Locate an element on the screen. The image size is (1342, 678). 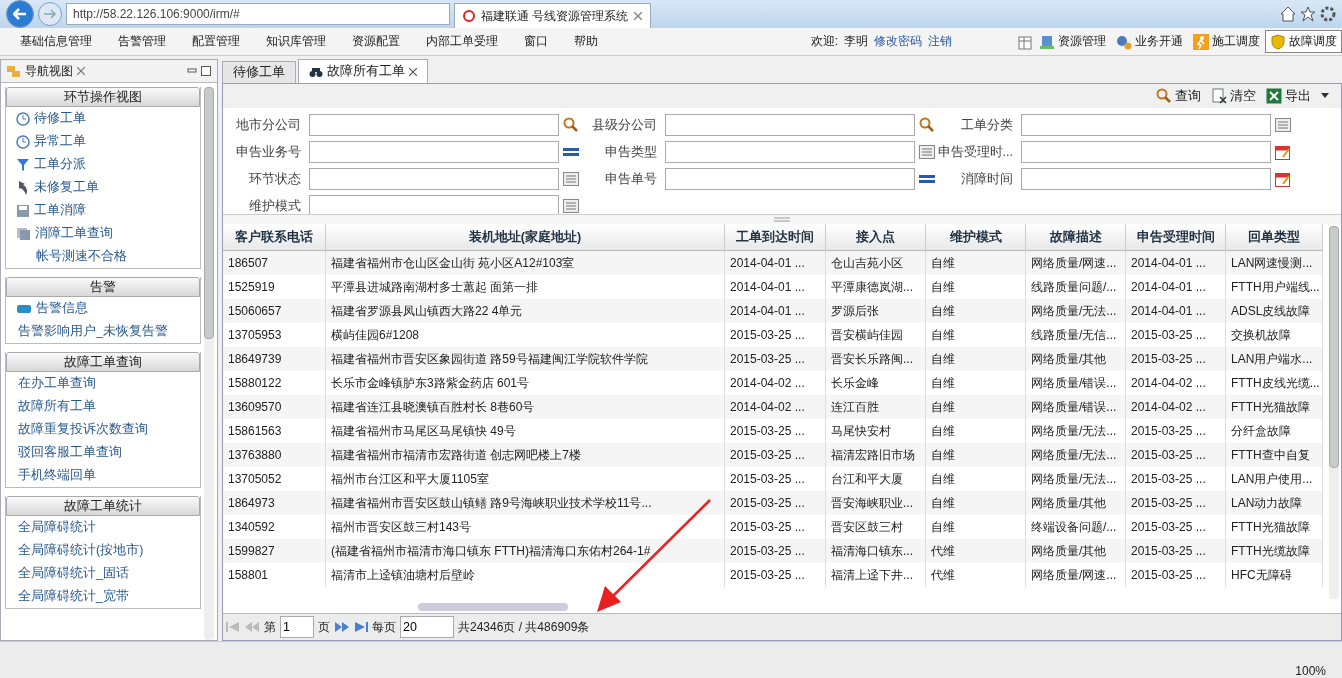
perspective-button: 故障调度 is located at coordinates (1303, 41).